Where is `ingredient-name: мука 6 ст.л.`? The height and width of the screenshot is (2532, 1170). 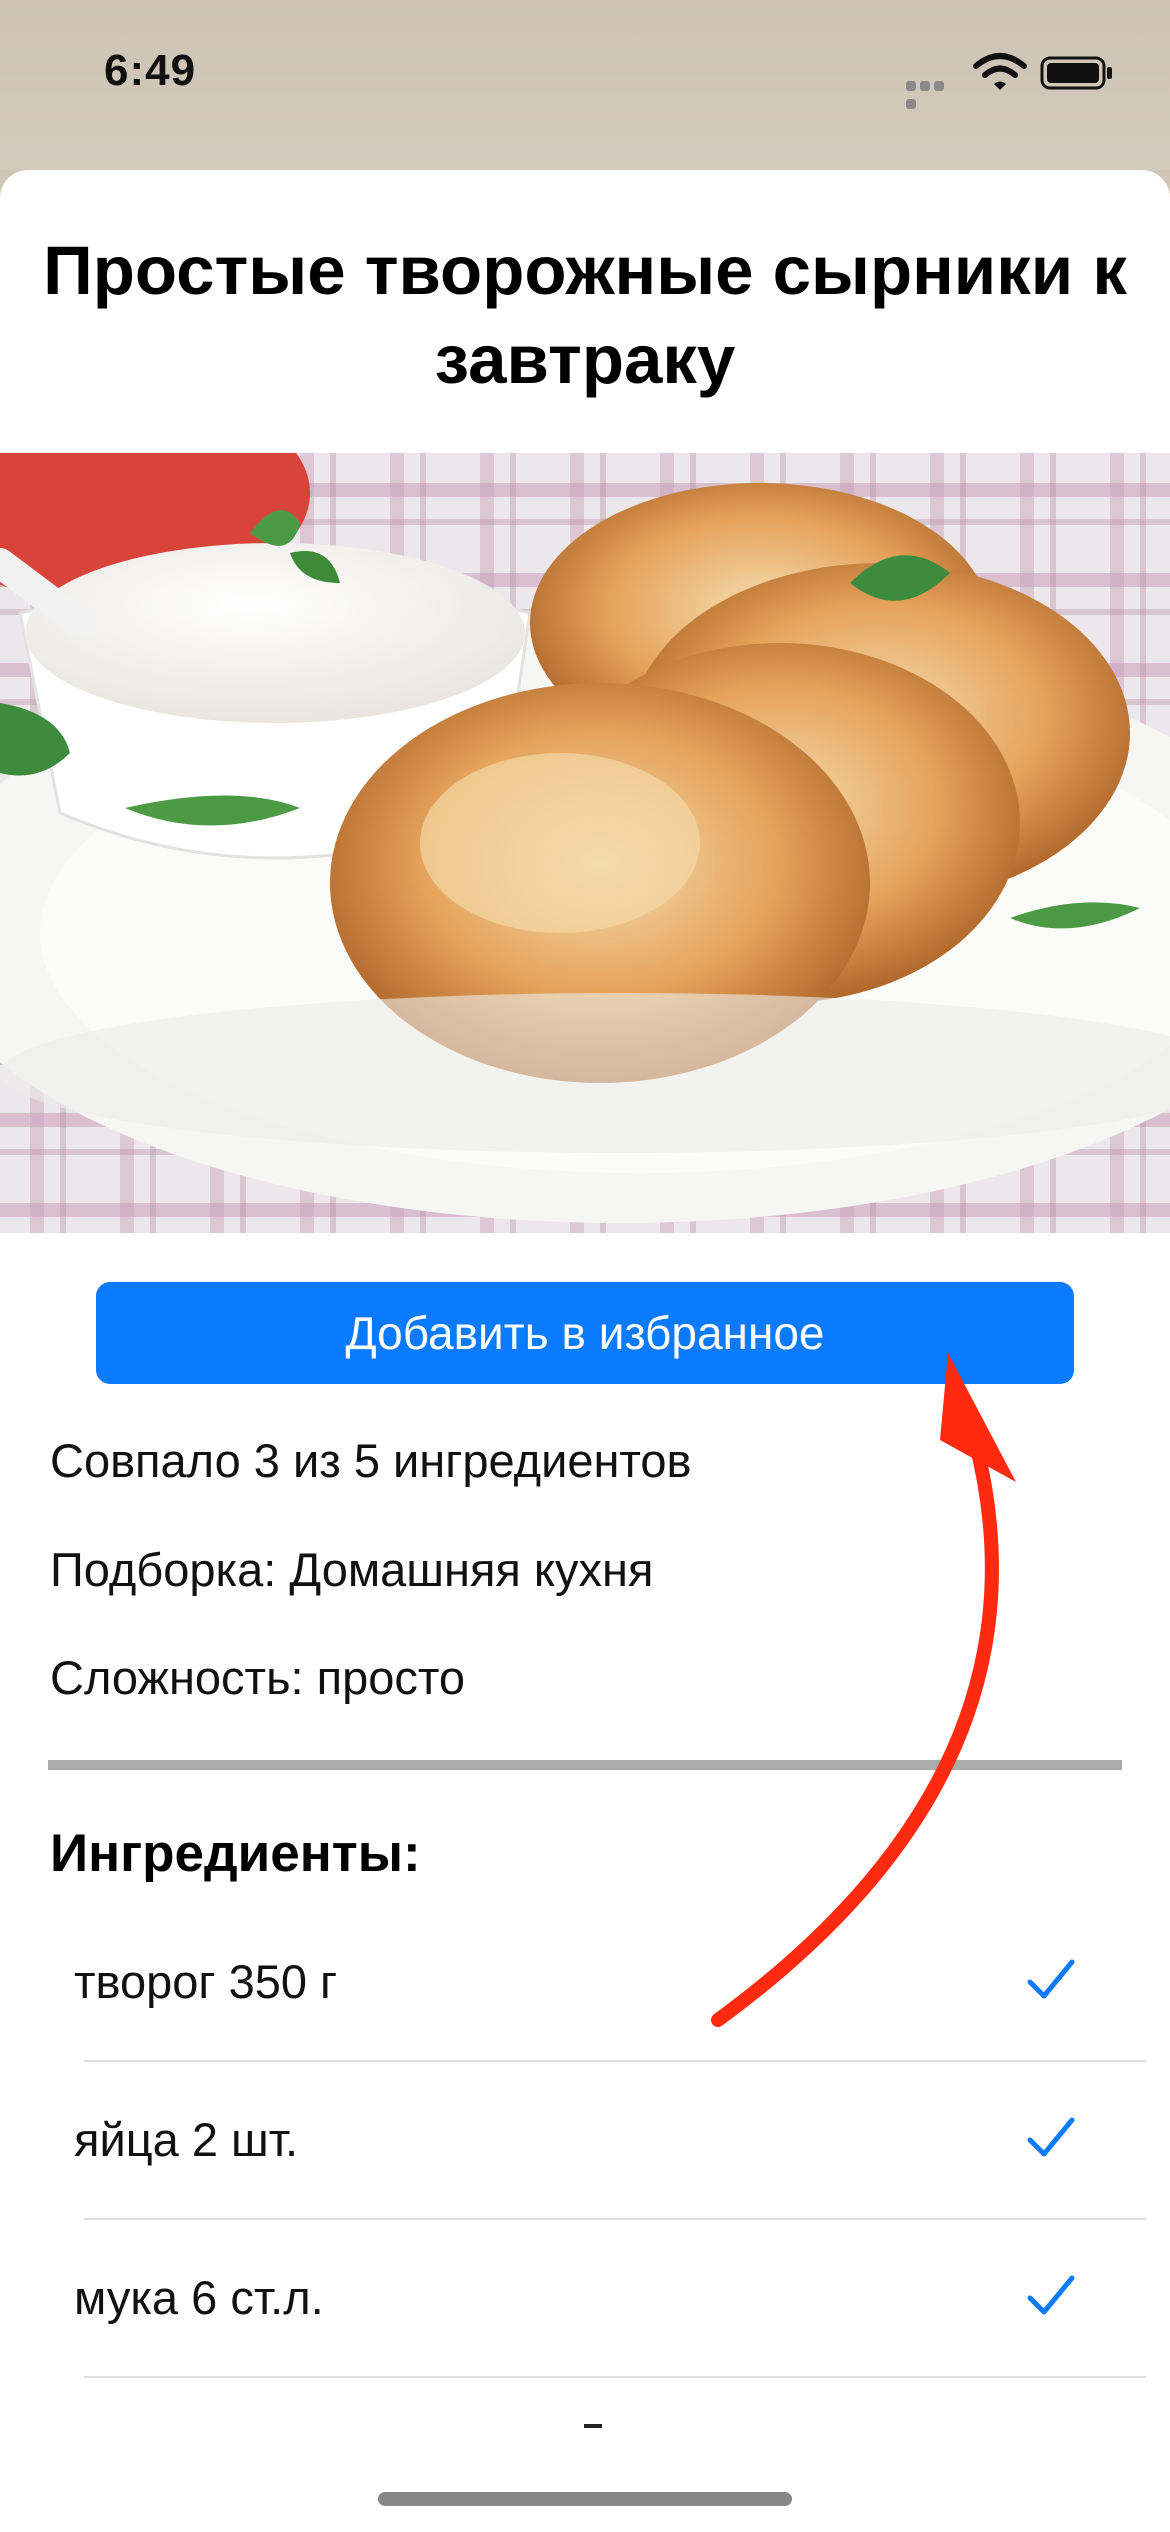 ingredient-name: мука 6 ст.л. is located at coordinates (199, 2297).